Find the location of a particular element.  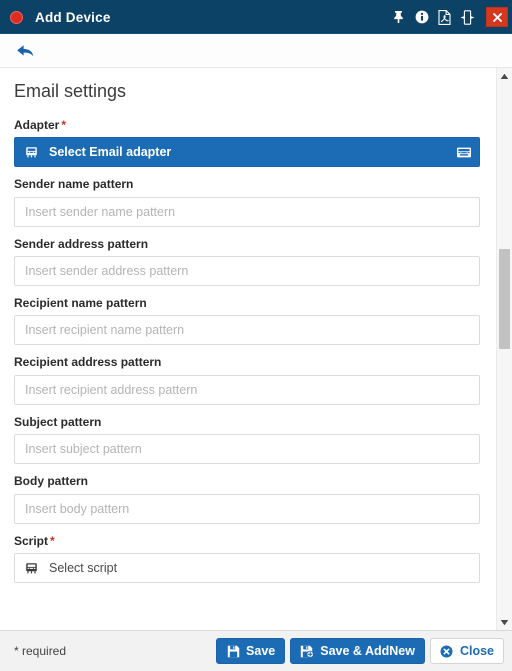

footer-buttons: Save Save & AddNew Close is located at coordinates (360, 651).